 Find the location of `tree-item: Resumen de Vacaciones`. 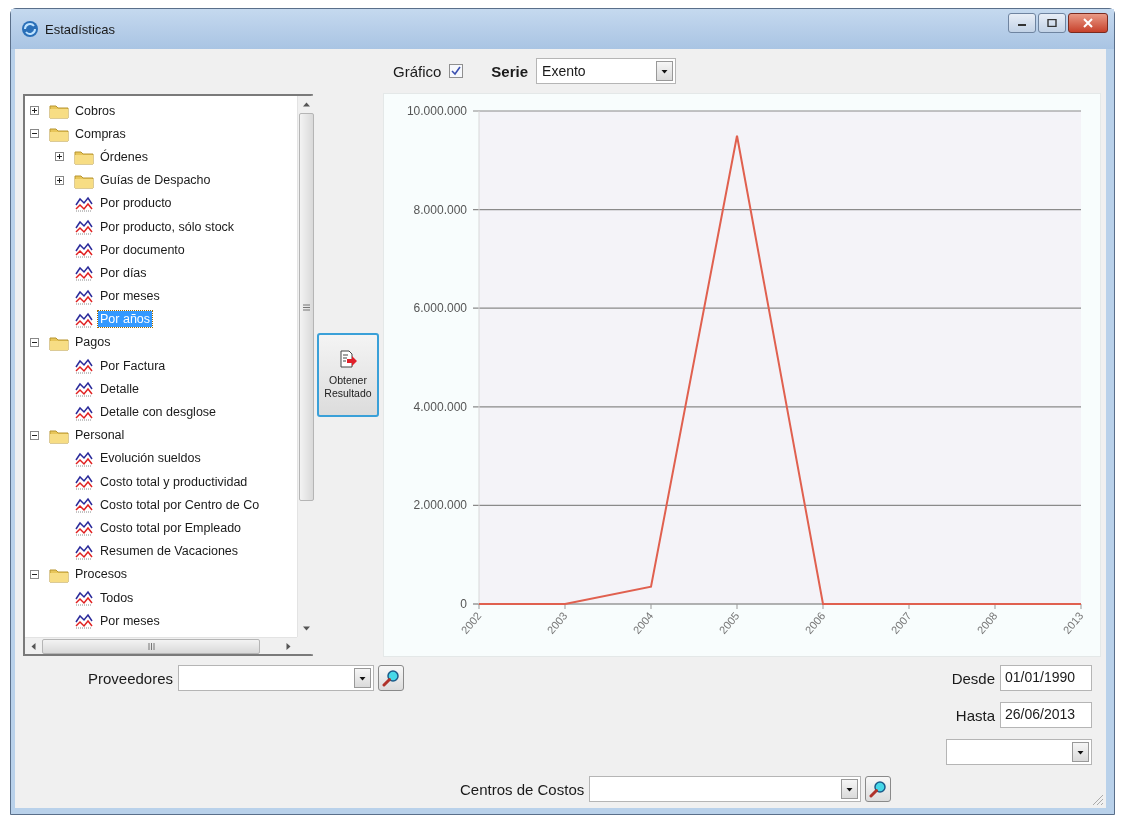

tree-item: Resumen de Vacaciones is located at coordinates (169, 551).